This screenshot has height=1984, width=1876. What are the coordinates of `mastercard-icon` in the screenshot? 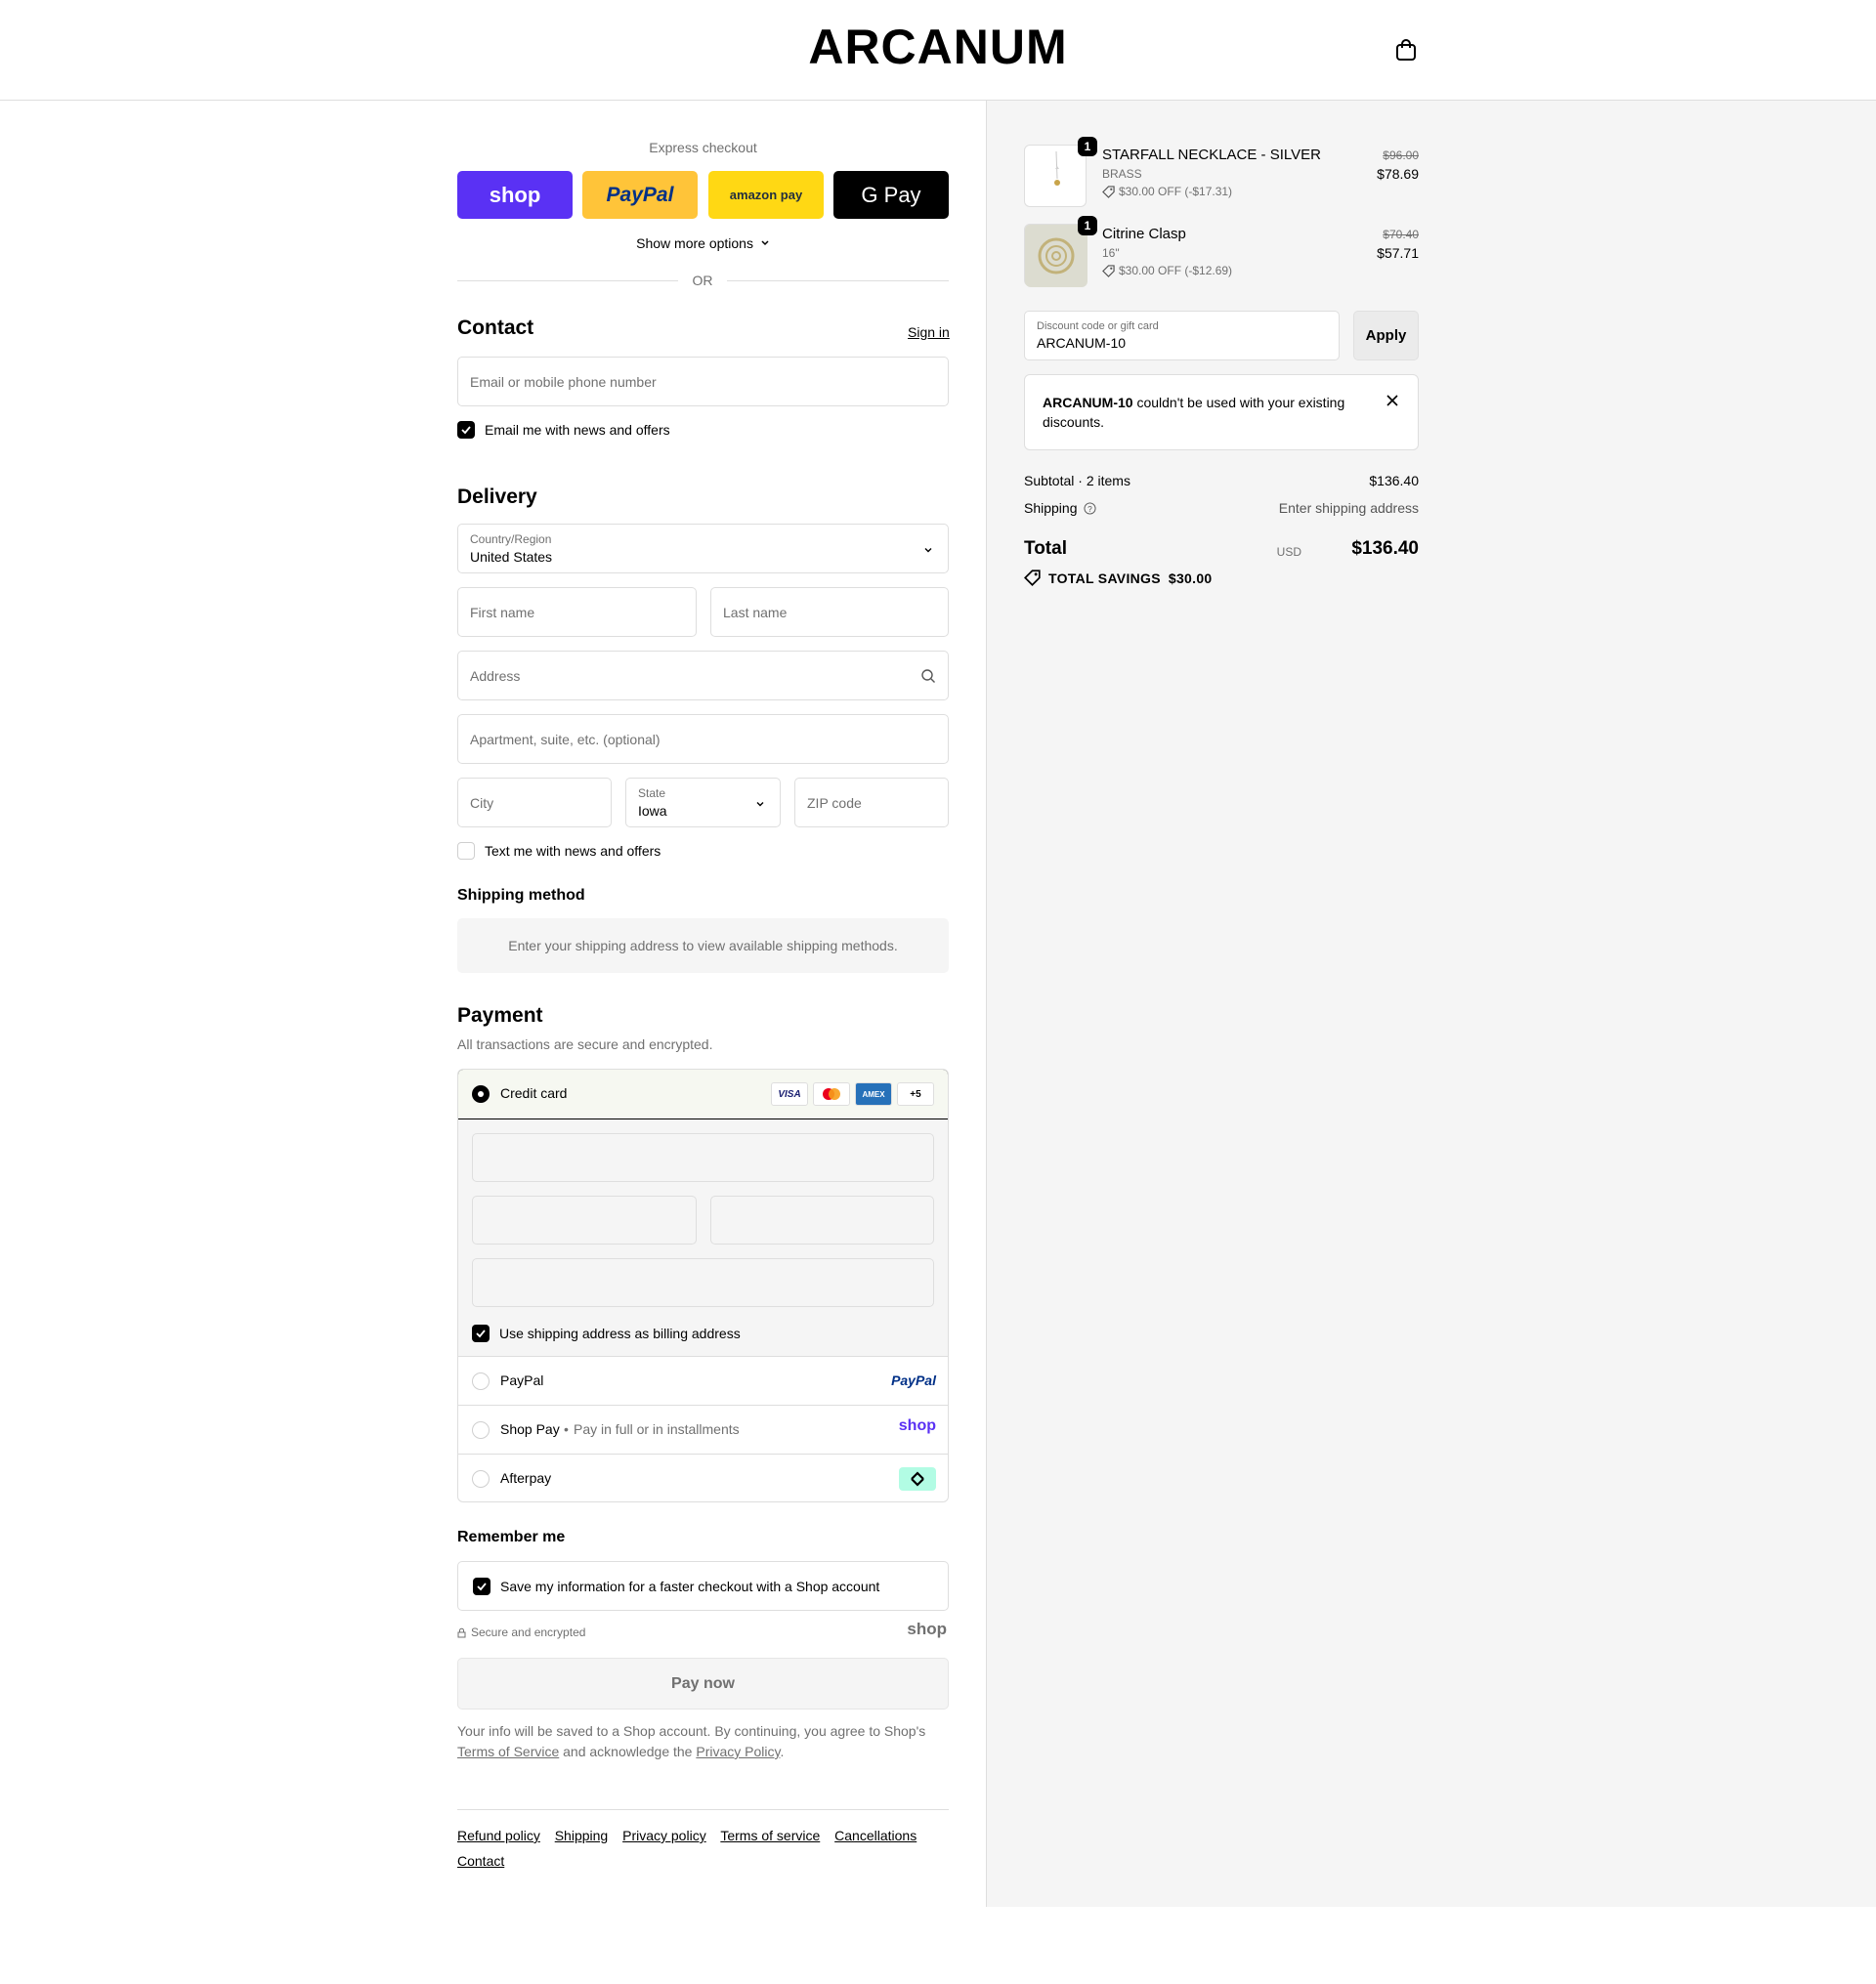 It's located at (831, 1094).